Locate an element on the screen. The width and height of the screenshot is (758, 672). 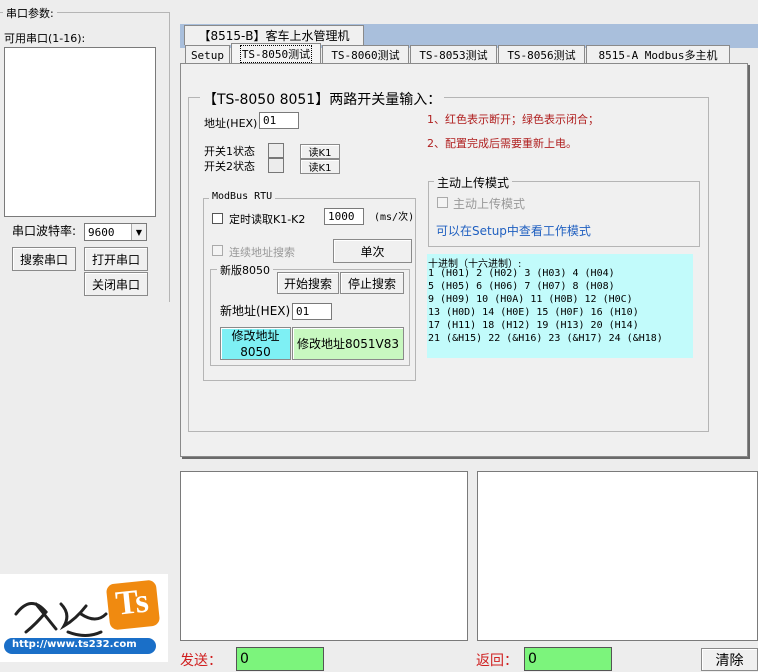
tab-top-8515b: 【8515-B】客车上水管理机 is located at coordinates (274, 35).